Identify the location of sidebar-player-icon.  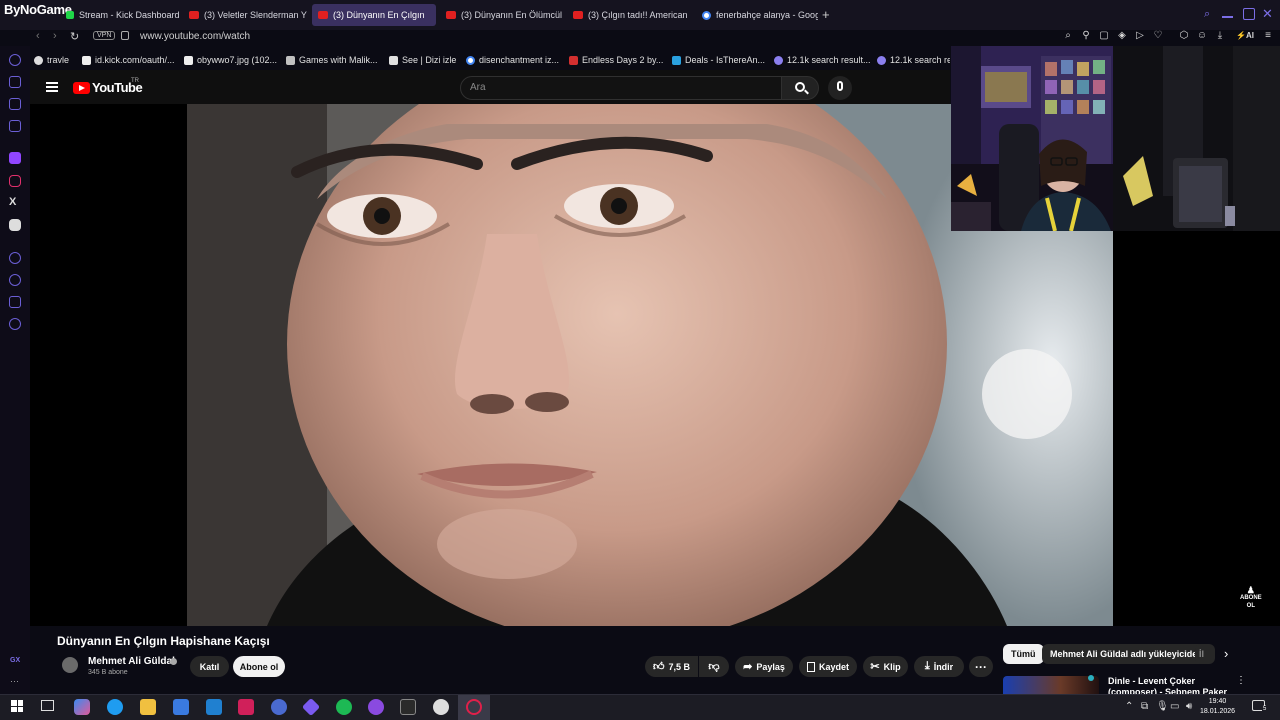
(15, 258).